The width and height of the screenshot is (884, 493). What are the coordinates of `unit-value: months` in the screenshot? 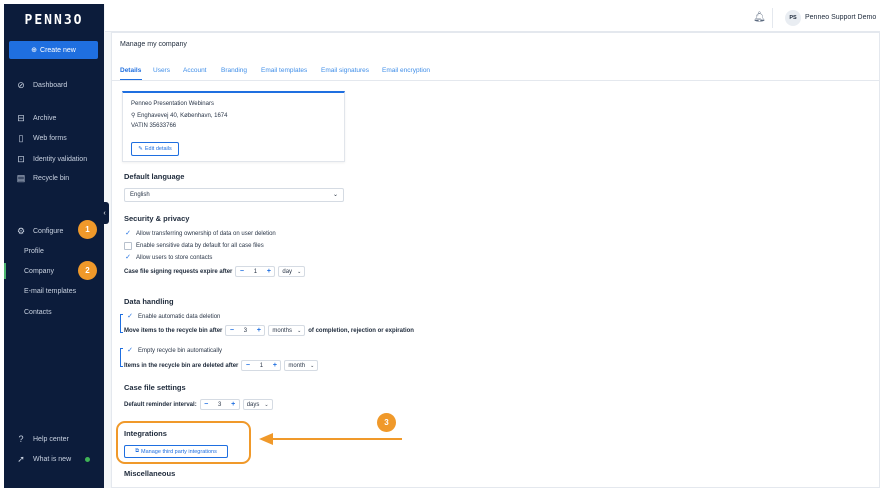 It's located at (282, 330).